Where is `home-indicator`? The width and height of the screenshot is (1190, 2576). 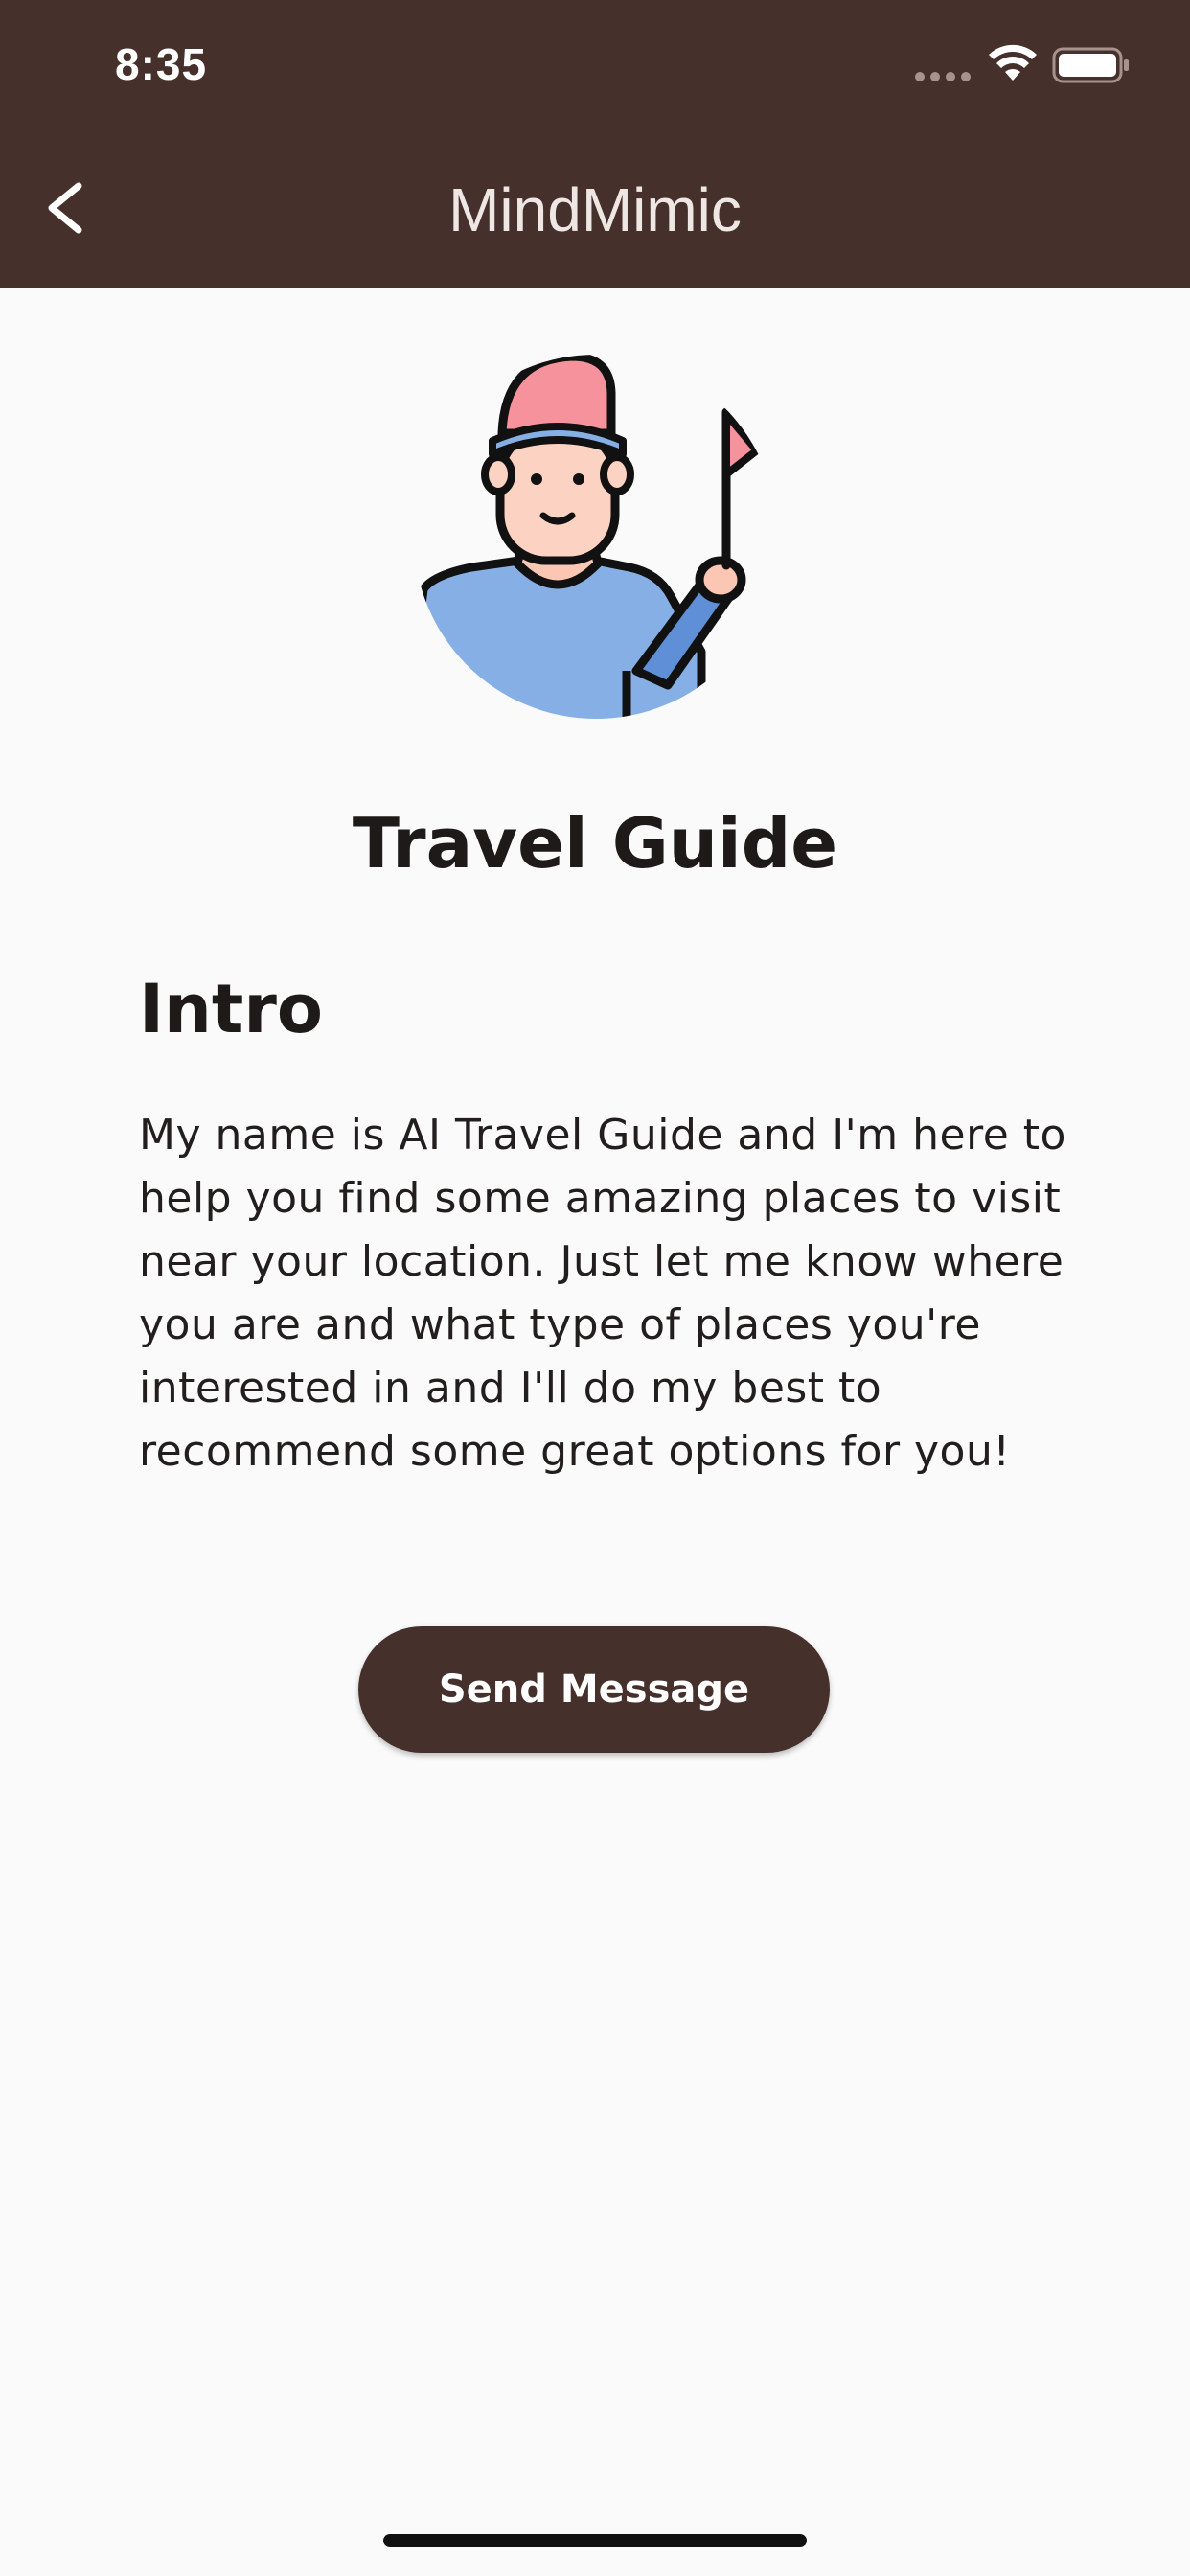
home-indicator is located at coordinates (595, 2540).